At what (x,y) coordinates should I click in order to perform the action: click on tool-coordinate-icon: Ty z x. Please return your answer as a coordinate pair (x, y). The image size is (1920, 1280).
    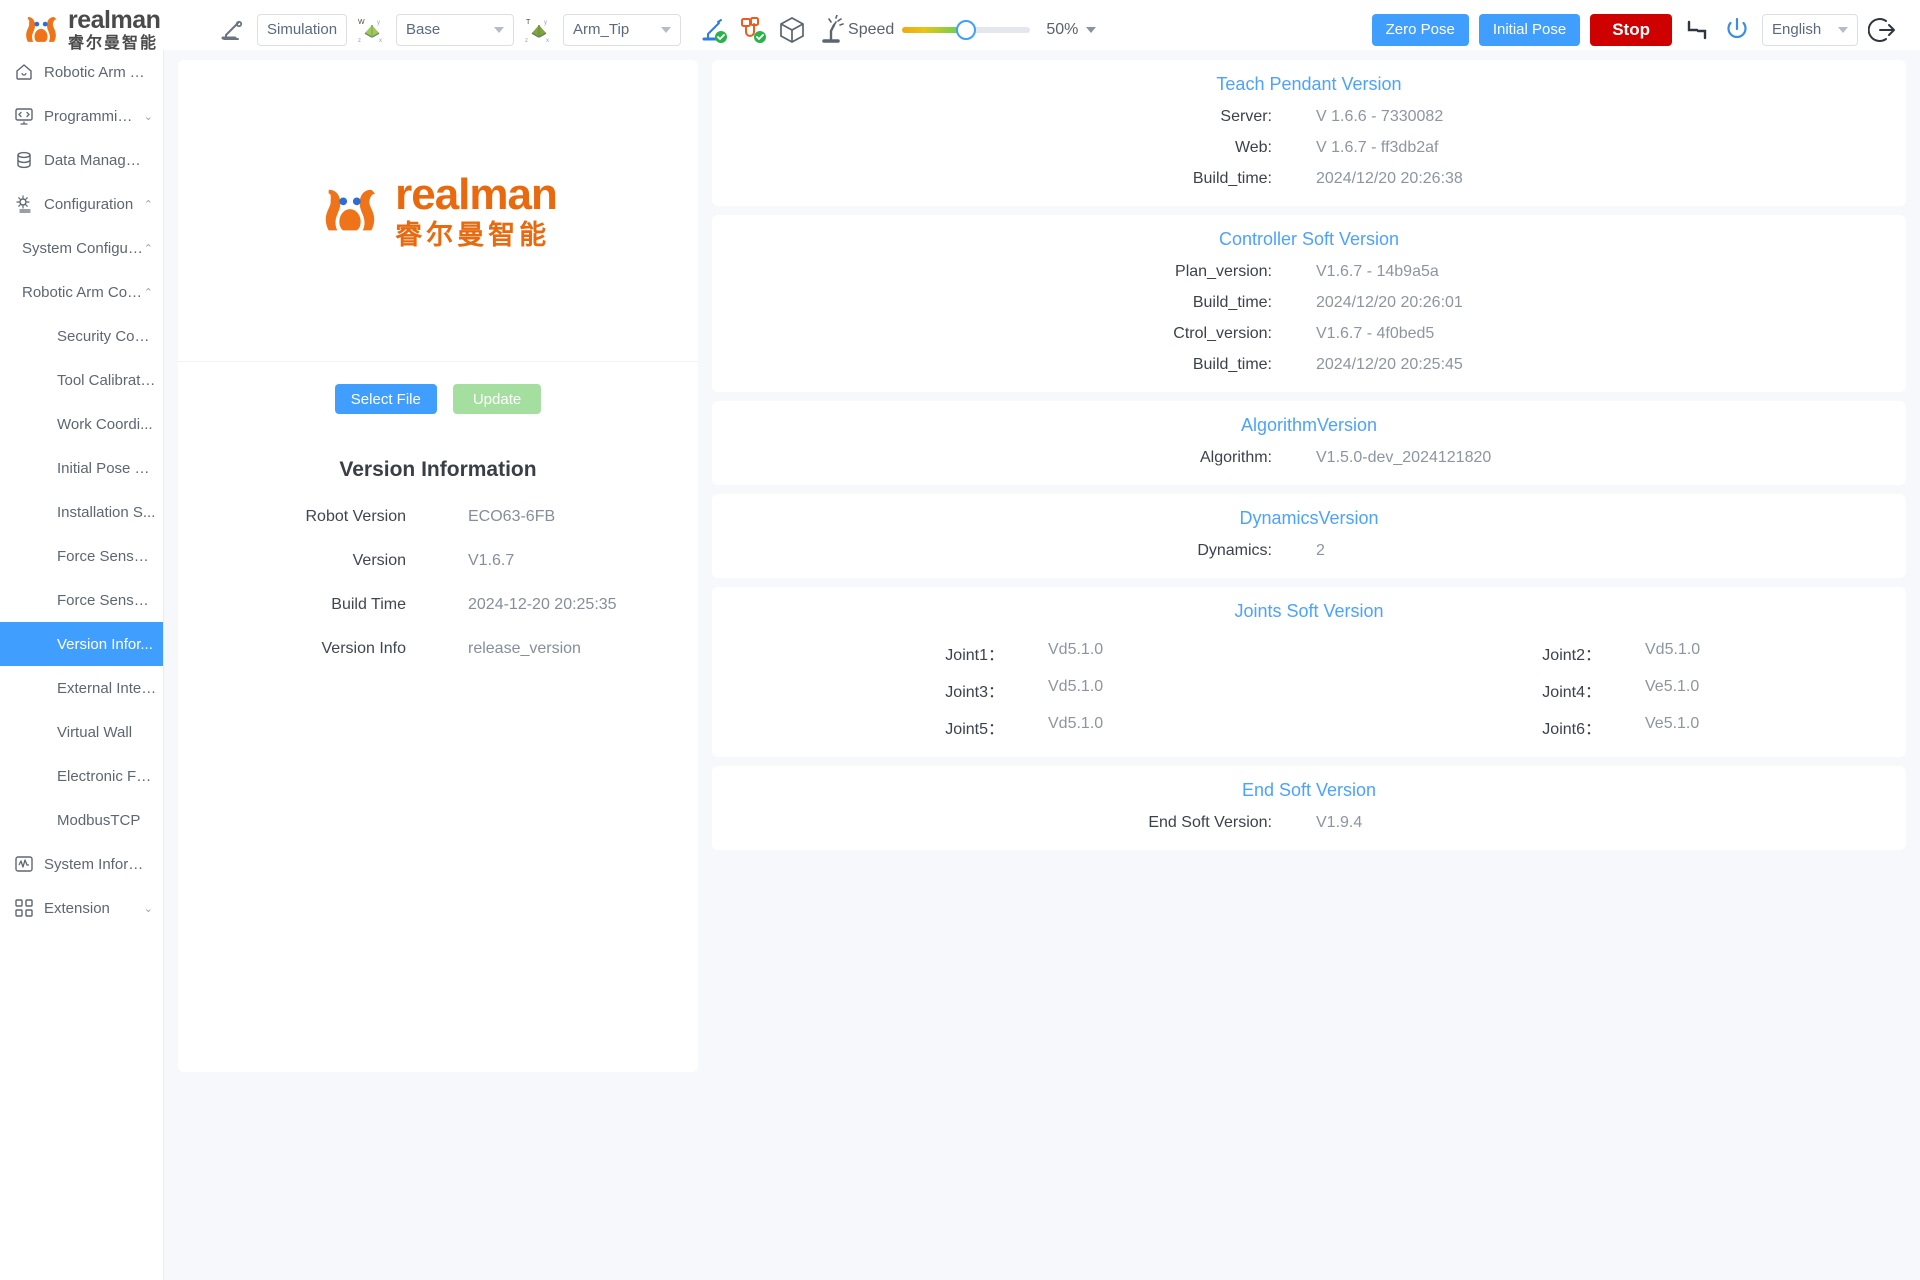
    Looking at the image, I should click on (539, 30).